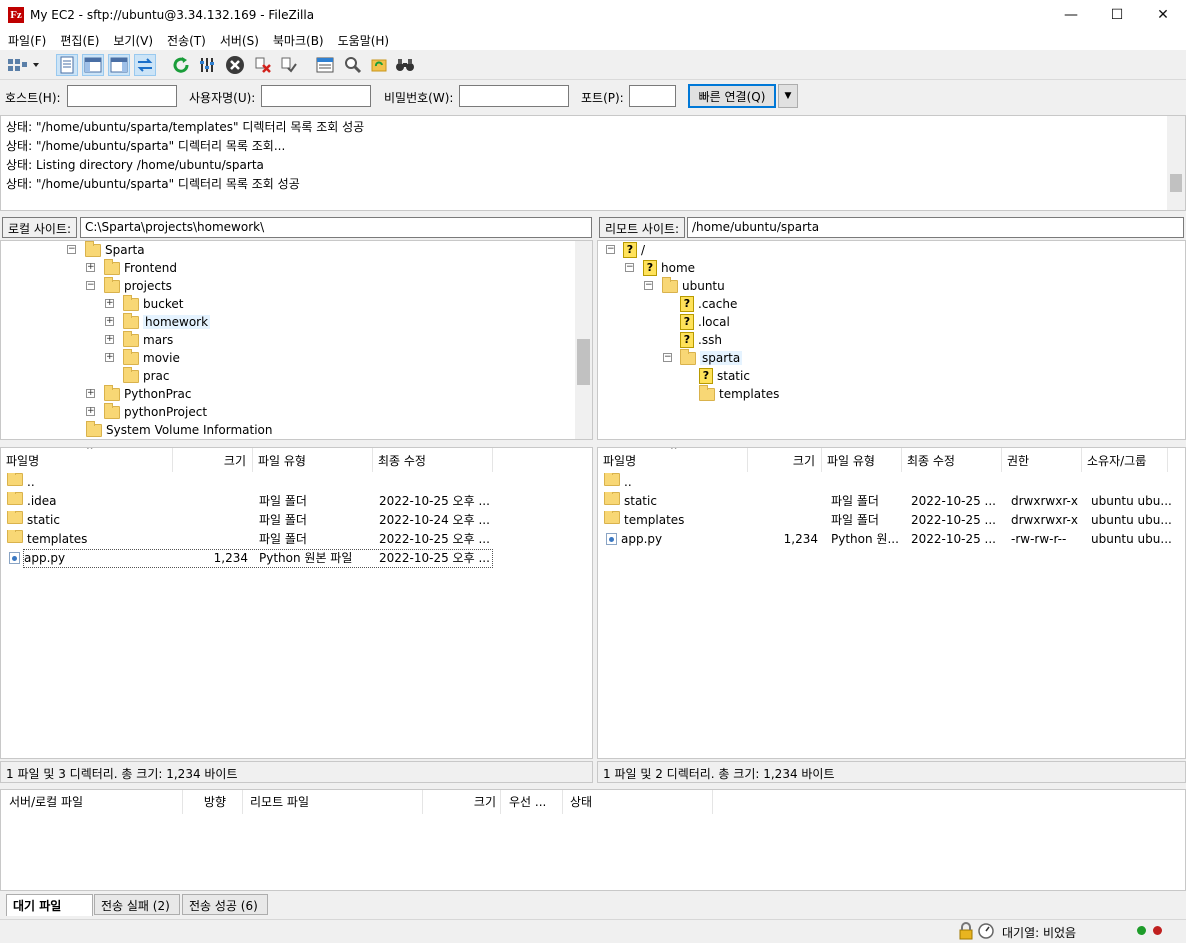 This screenshot has width=1186, height=943. I want to click on minimize-icon: —, so click(1071, 15).